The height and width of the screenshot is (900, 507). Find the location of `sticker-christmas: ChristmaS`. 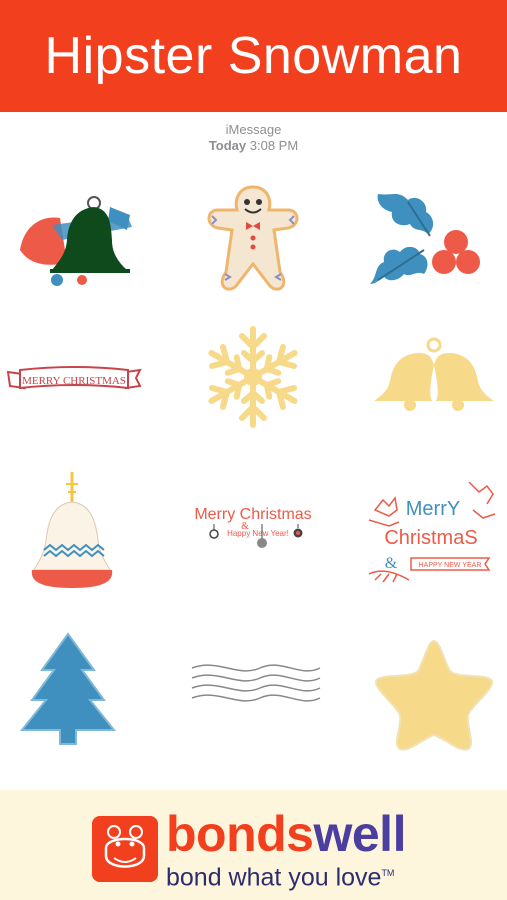

sticker-christmas: ChristmaS is located at coordinates (430, 538).